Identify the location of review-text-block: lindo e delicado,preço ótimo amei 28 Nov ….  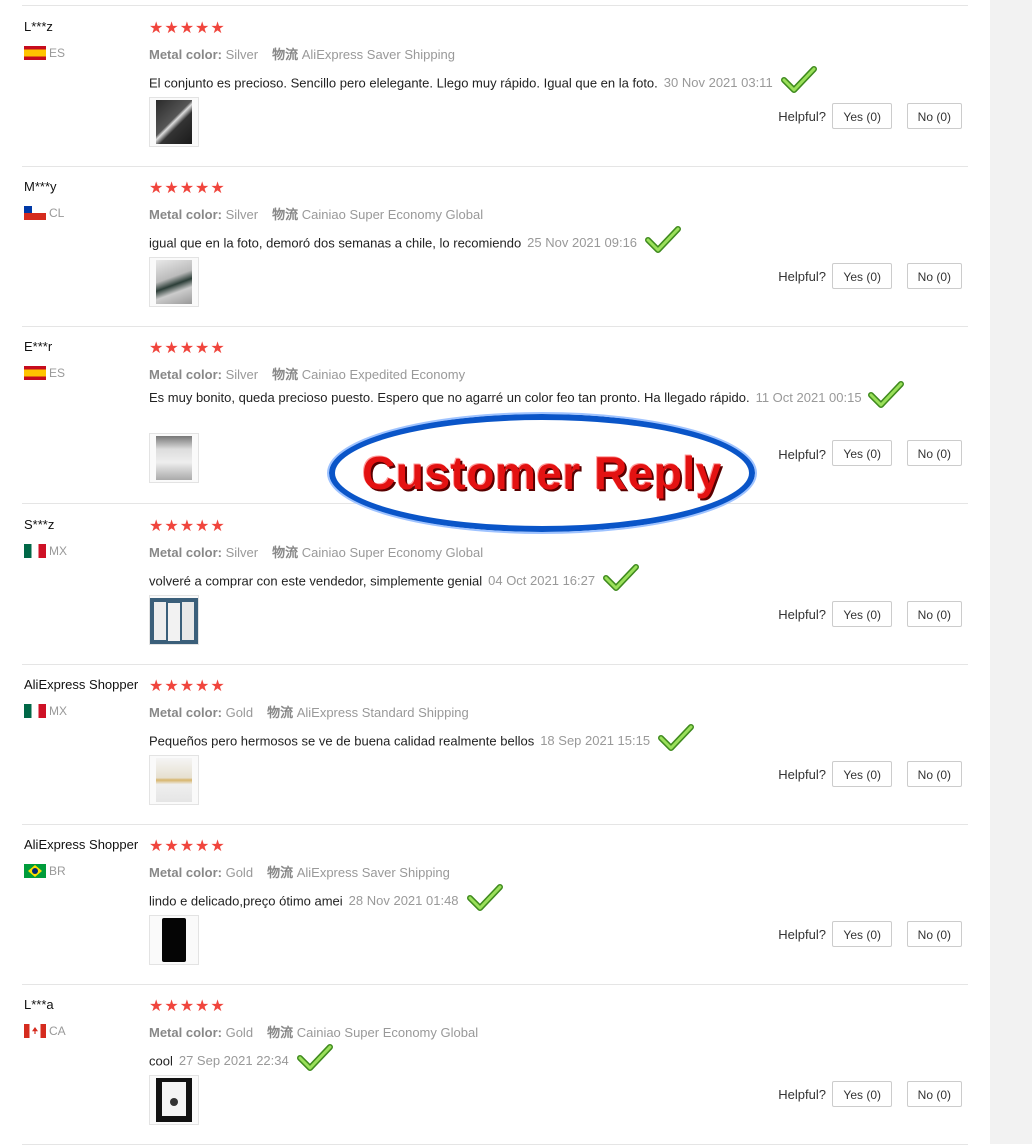
(509, 900).